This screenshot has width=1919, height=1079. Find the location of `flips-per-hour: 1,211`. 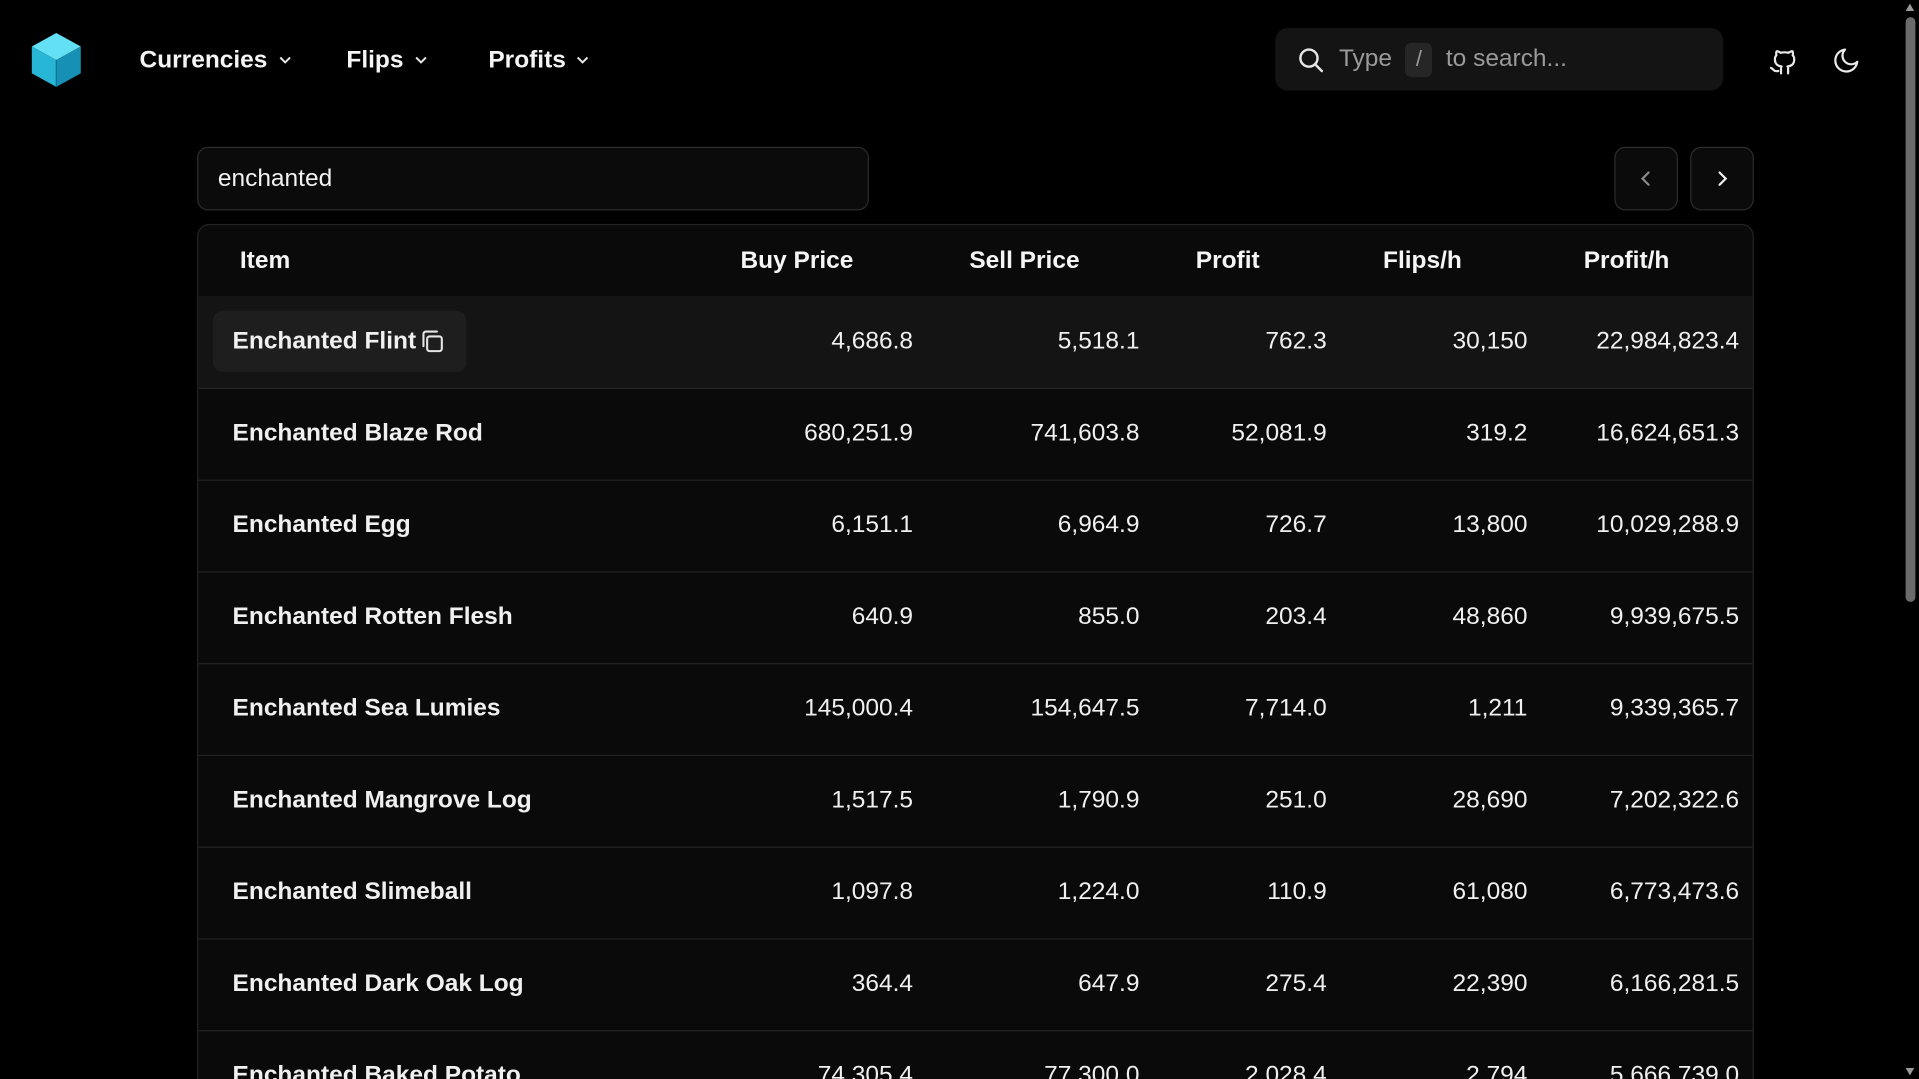

flips-per-hour: 1,211 is located at coordinates (1497, 708).